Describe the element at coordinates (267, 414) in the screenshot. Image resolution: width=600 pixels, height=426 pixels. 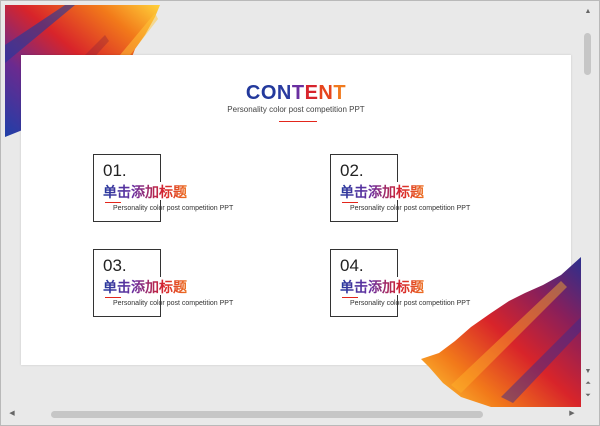
I see `horizontal-scroll-thumb` at that location.